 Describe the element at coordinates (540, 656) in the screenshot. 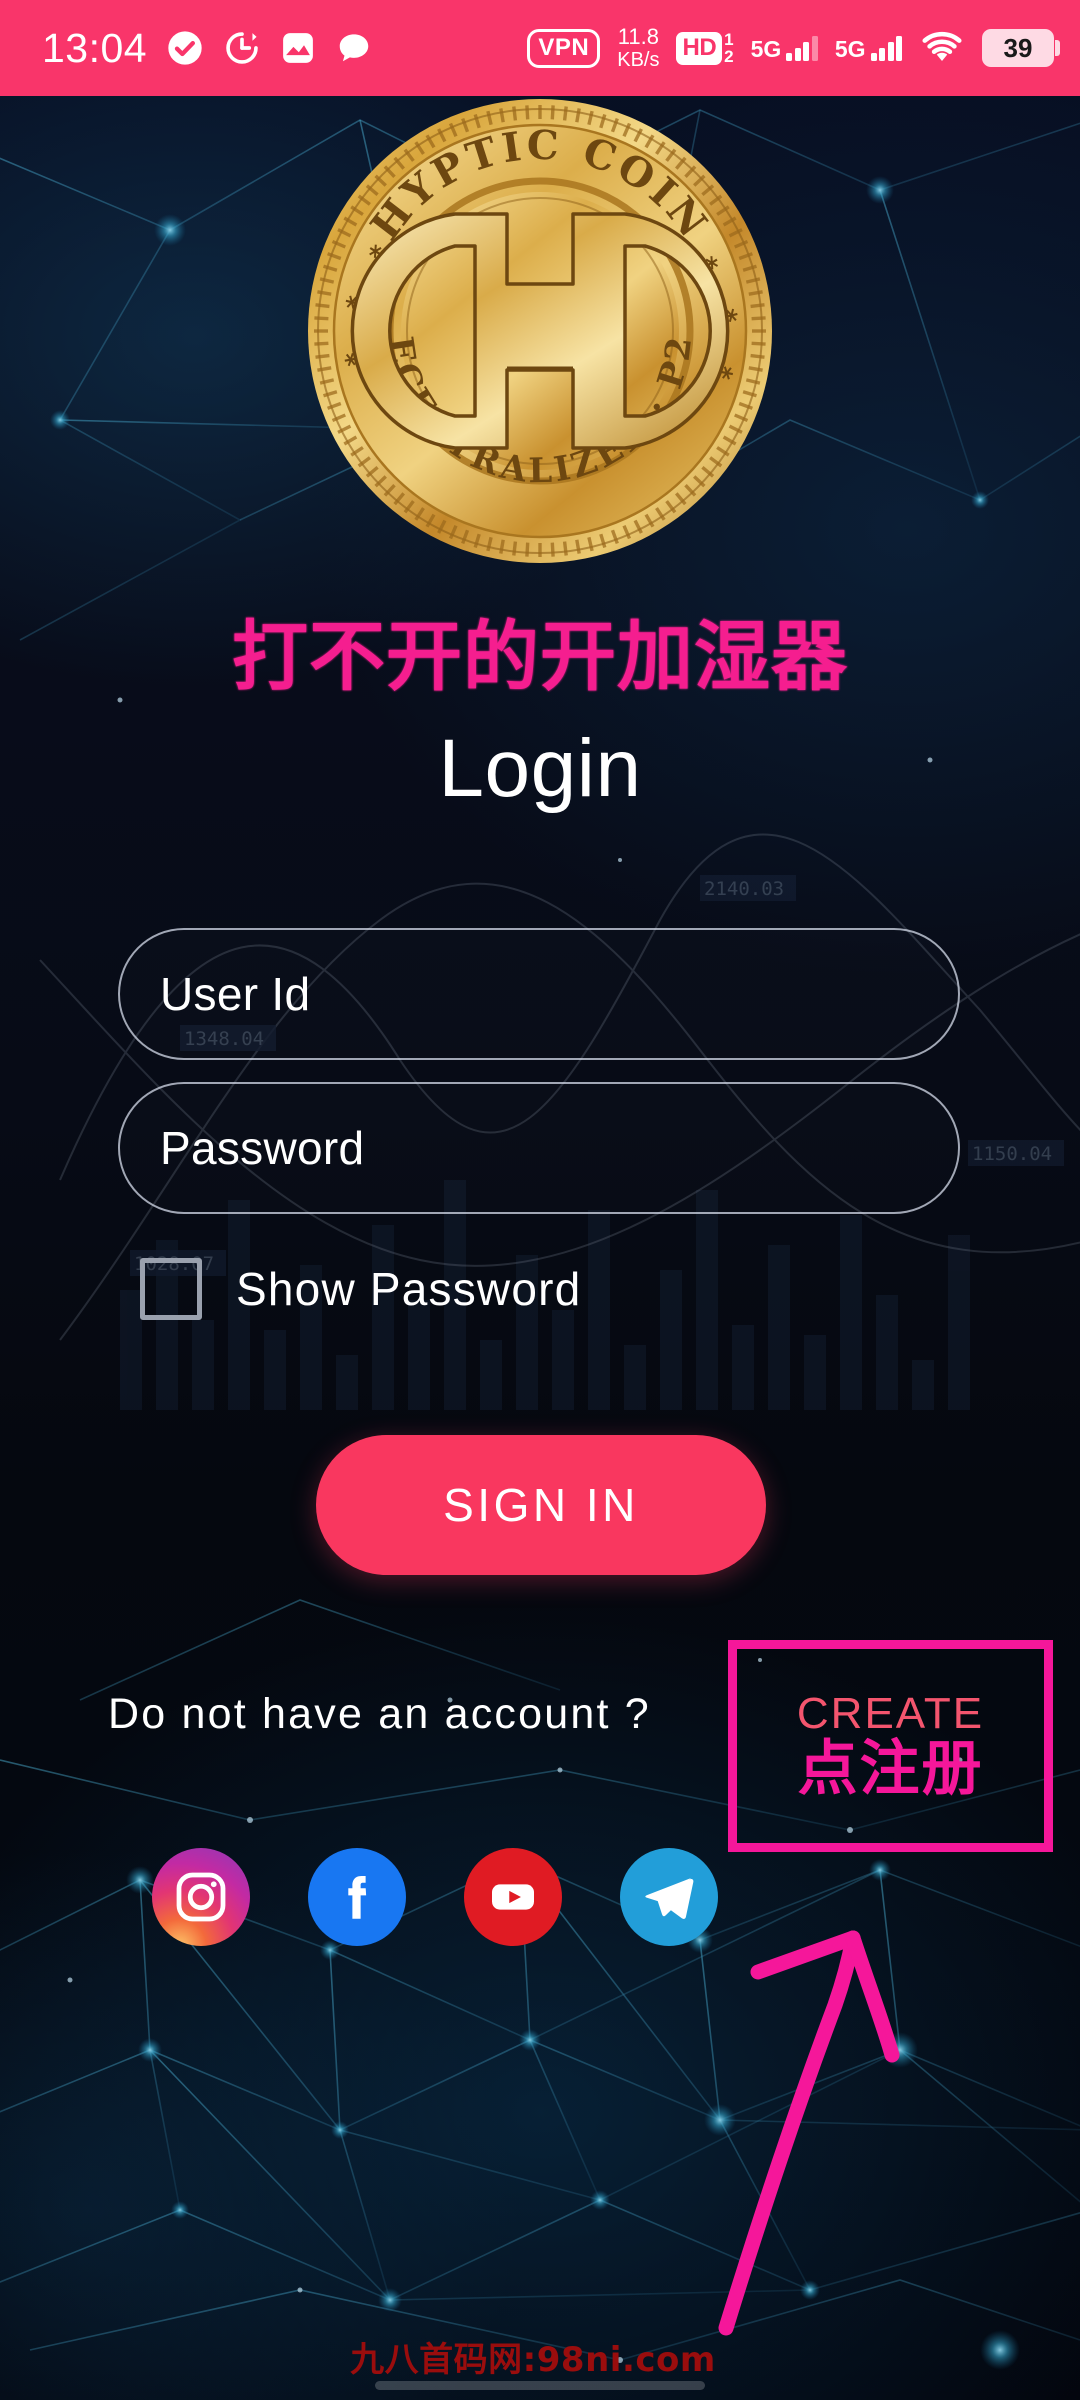

I see `brand-annotation-cn: 打不开的开加湿器` at that location.